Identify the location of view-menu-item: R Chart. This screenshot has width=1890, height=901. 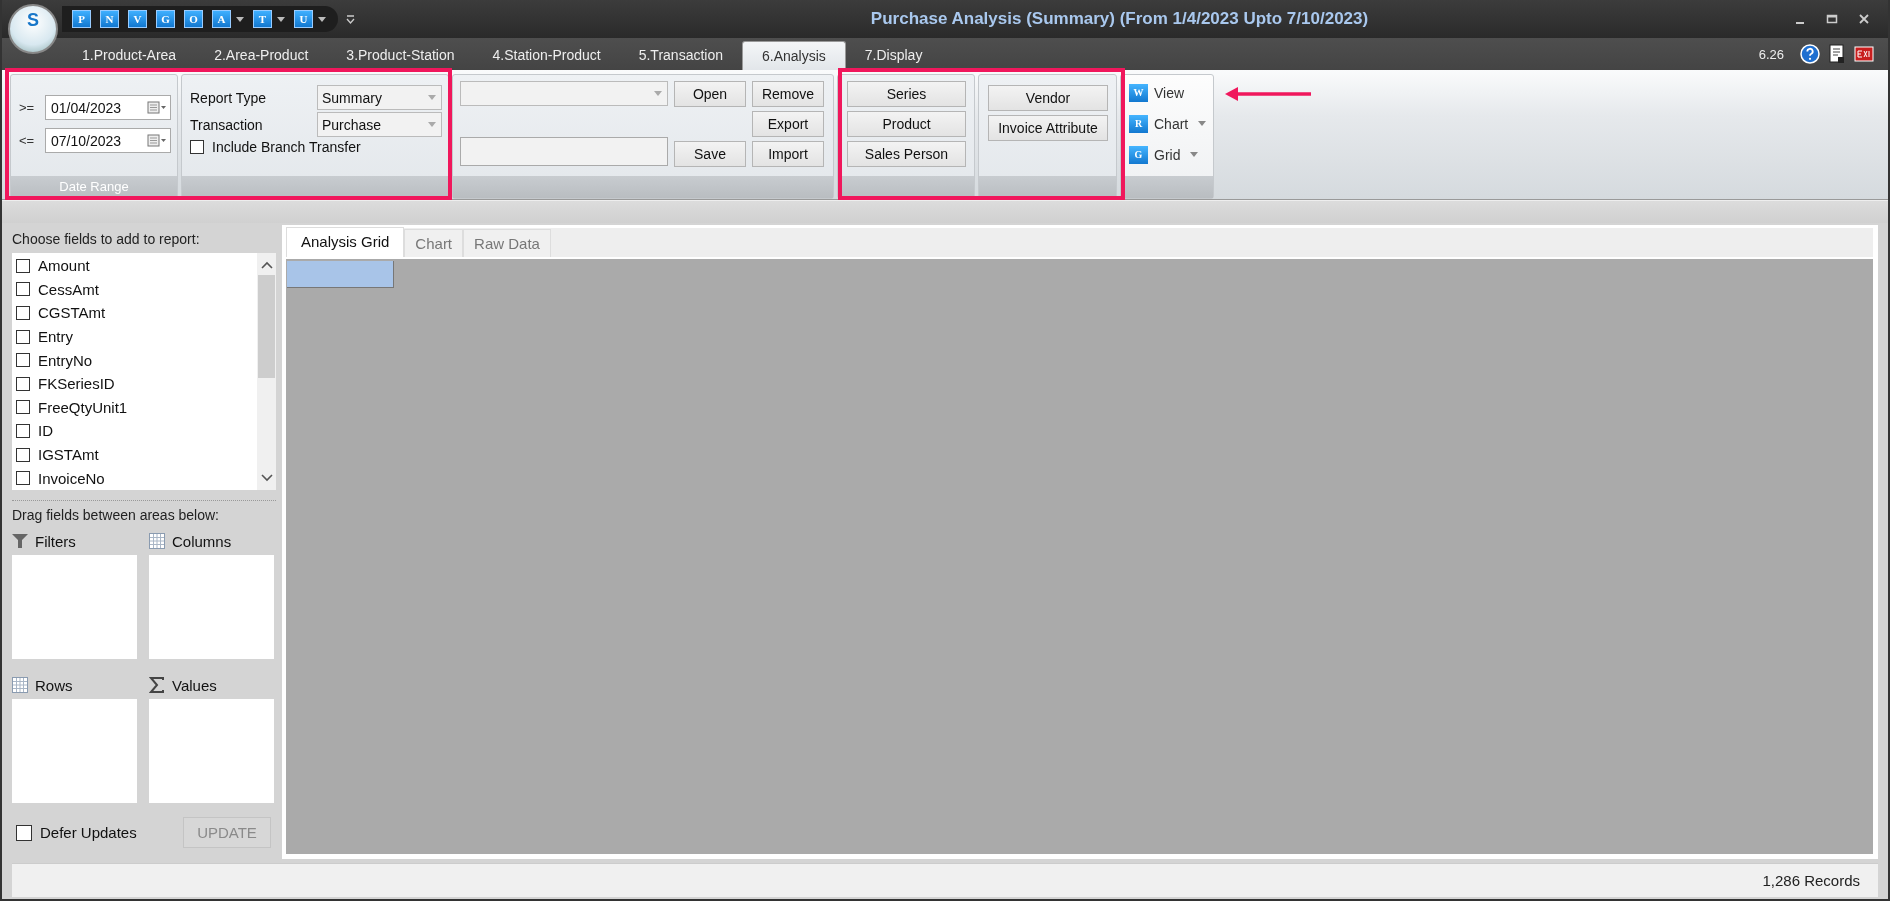
(1168, 123).